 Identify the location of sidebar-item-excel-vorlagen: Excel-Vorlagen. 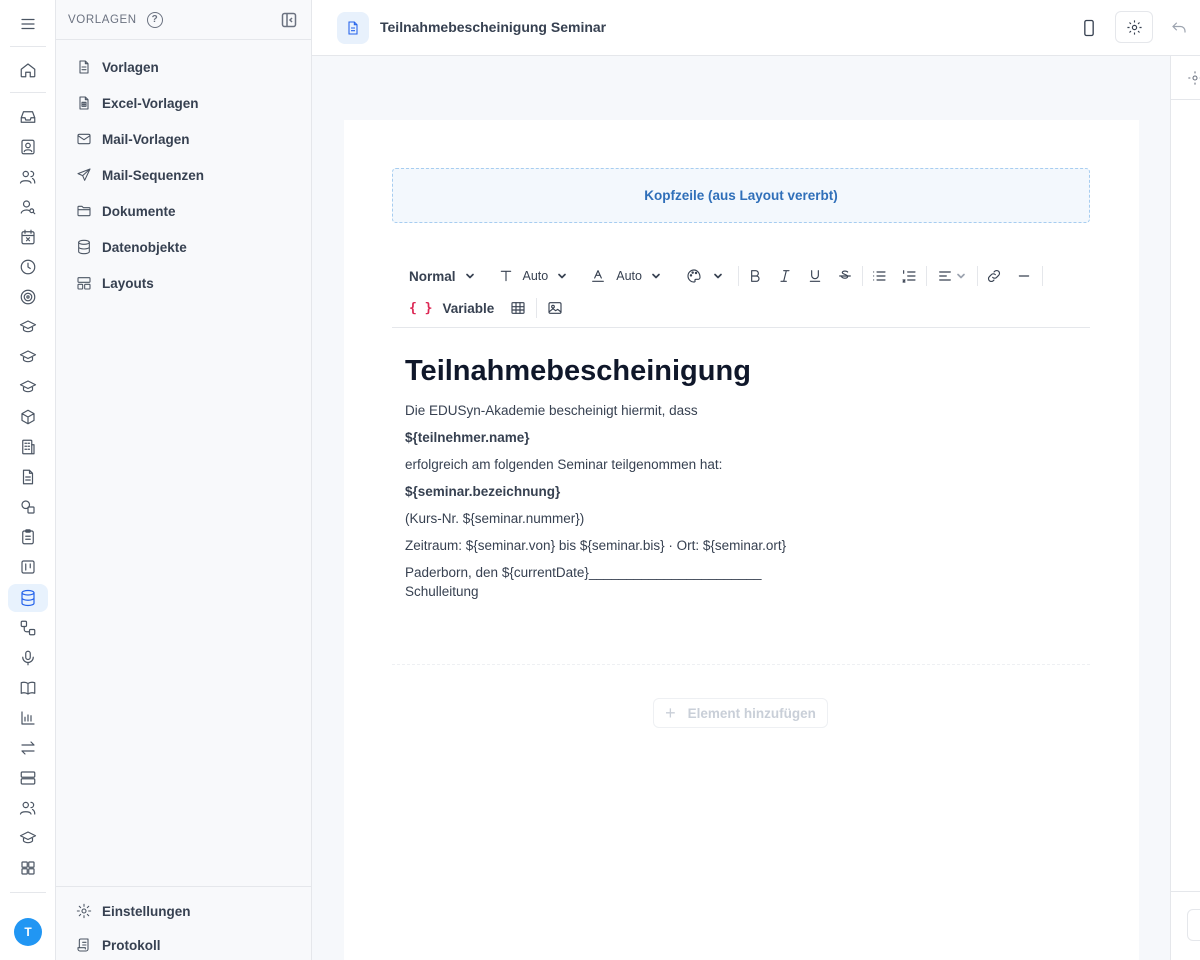
(183, 103).